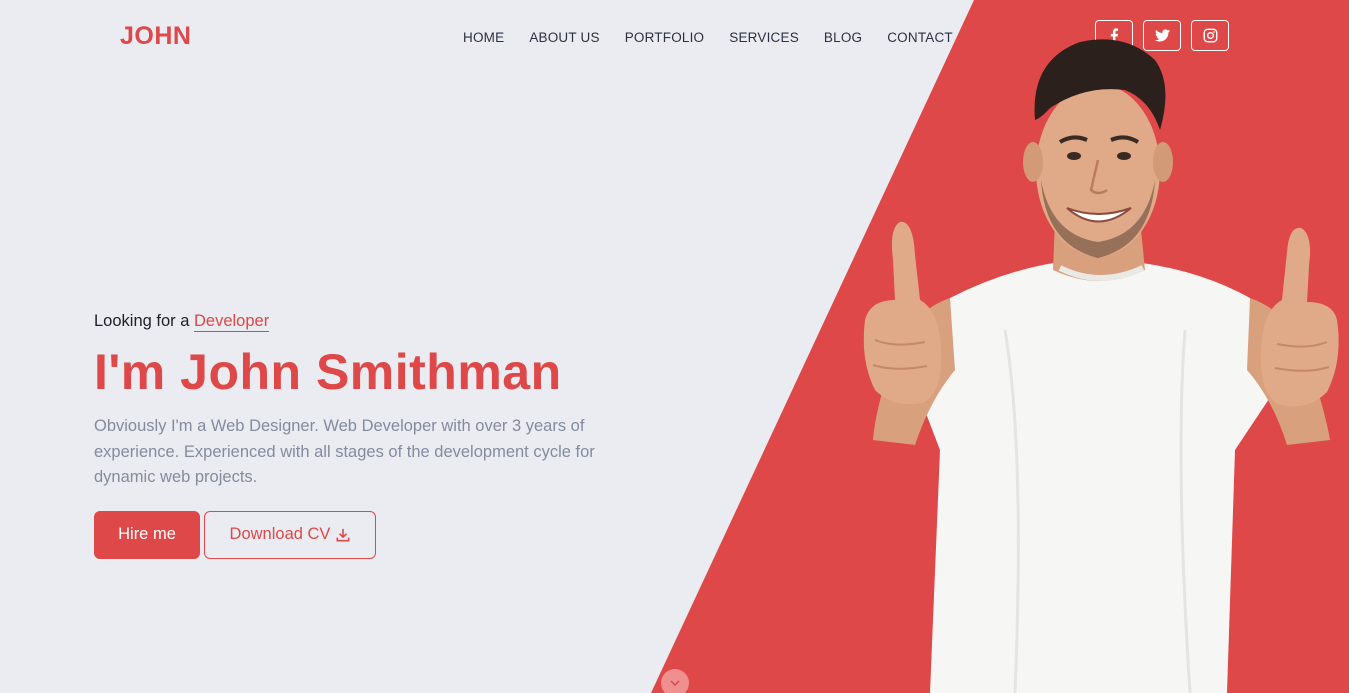 The image size is (1349, 693). I want to click on nav-services: SERVICES, so click(764, 37).